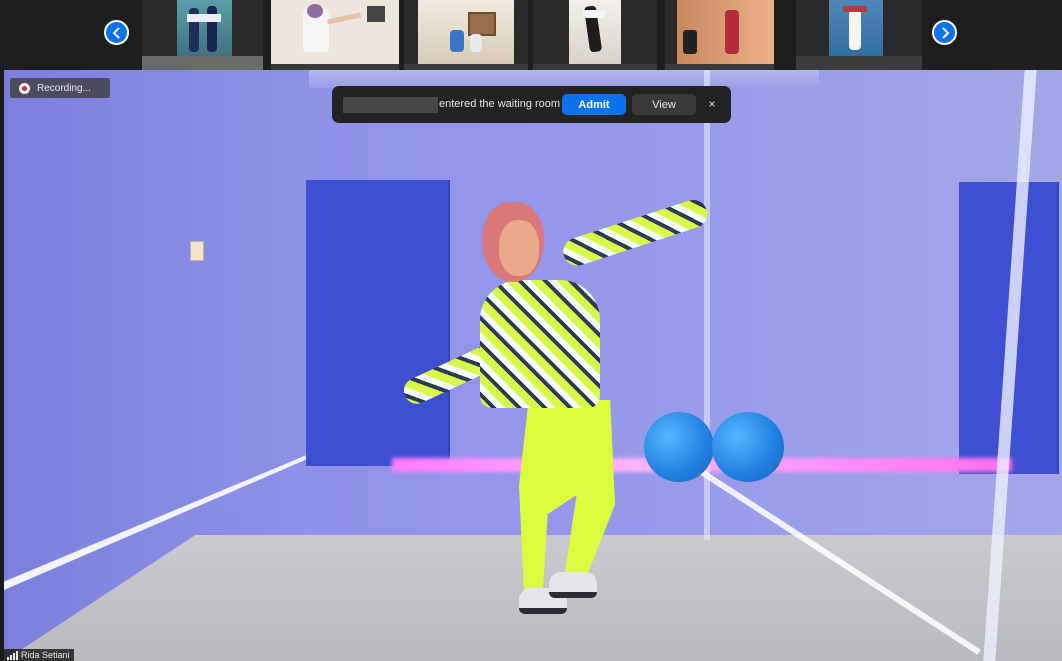  Describe the element at coordinates (519, 248) in the screenshot. I see `dancer-face` at that location.